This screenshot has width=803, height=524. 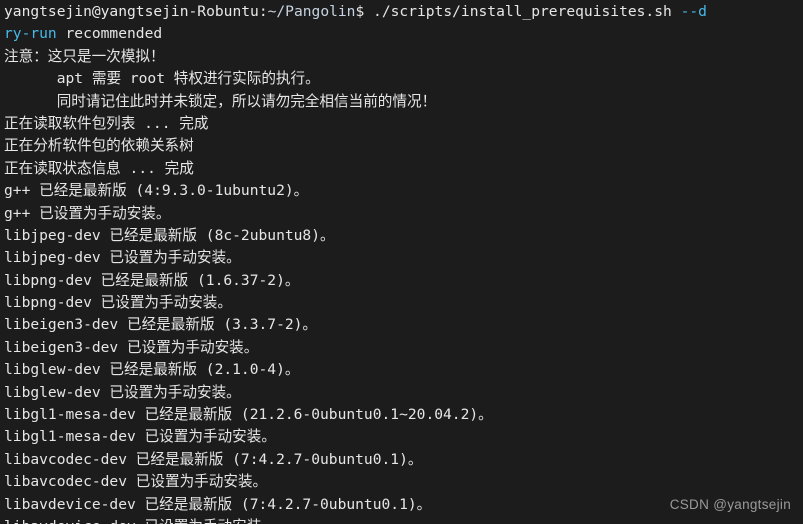 I want to click on terminal-text-segment: libpng-dev 已经是最新版 (1.6.37-2)。, so click(x=152, y=280).